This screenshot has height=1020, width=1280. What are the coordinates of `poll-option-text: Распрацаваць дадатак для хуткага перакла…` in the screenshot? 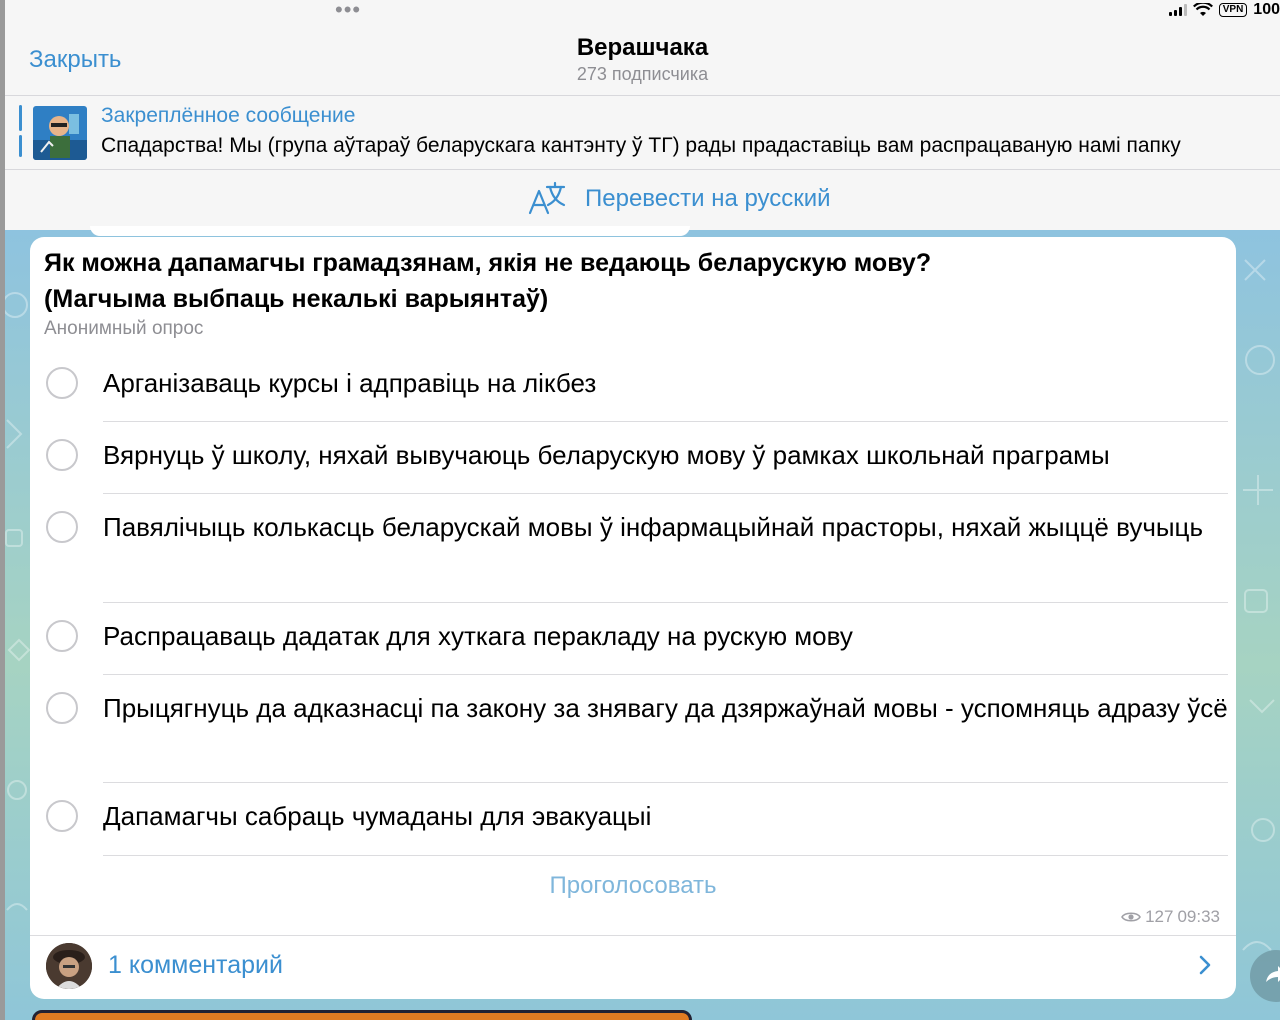 It's located at (665, 639).